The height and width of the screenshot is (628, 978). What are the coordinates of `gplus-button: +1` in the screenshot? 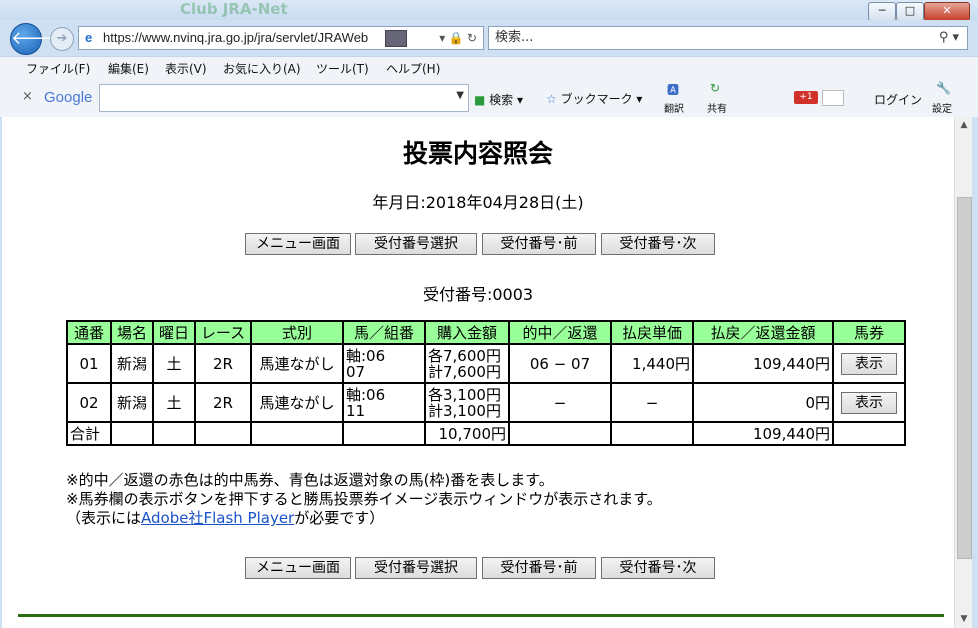 It's located at (806, 97).